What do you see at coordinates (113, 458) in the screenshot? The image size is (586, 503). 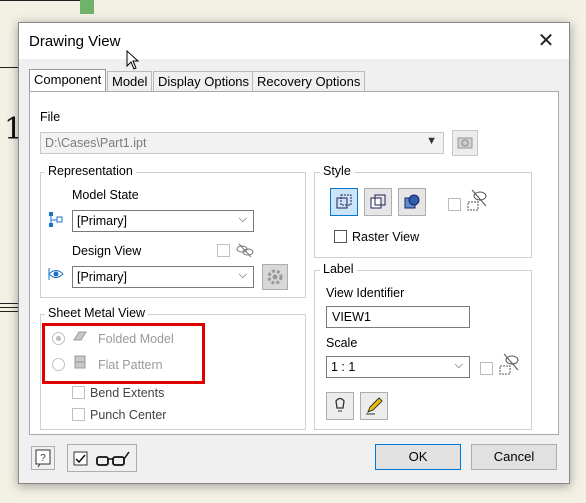 I see `glasses-icon` at bounding box center [113, 458].